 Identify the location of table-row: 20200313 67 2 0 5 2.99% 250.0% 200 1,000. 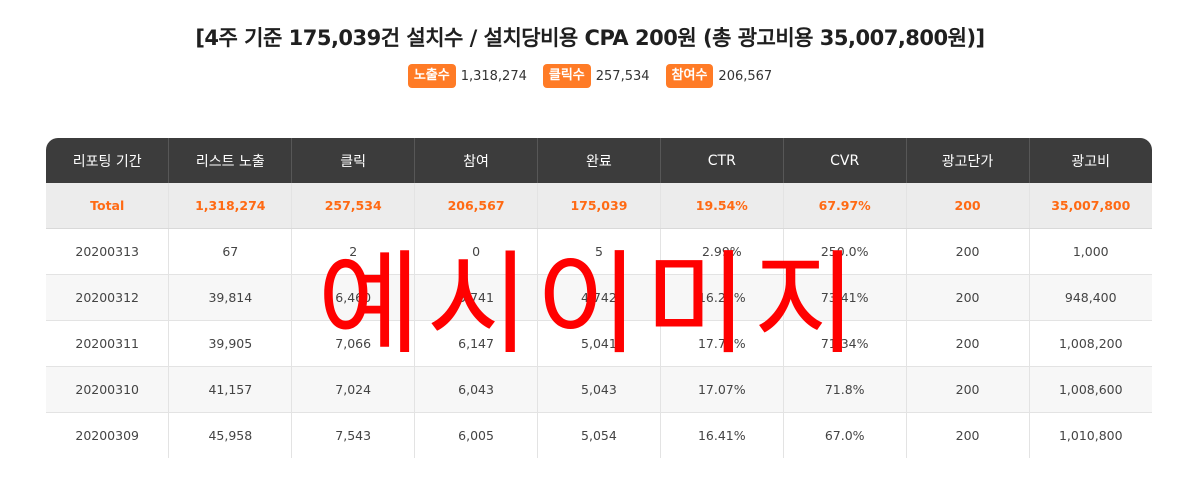
(599, 251).